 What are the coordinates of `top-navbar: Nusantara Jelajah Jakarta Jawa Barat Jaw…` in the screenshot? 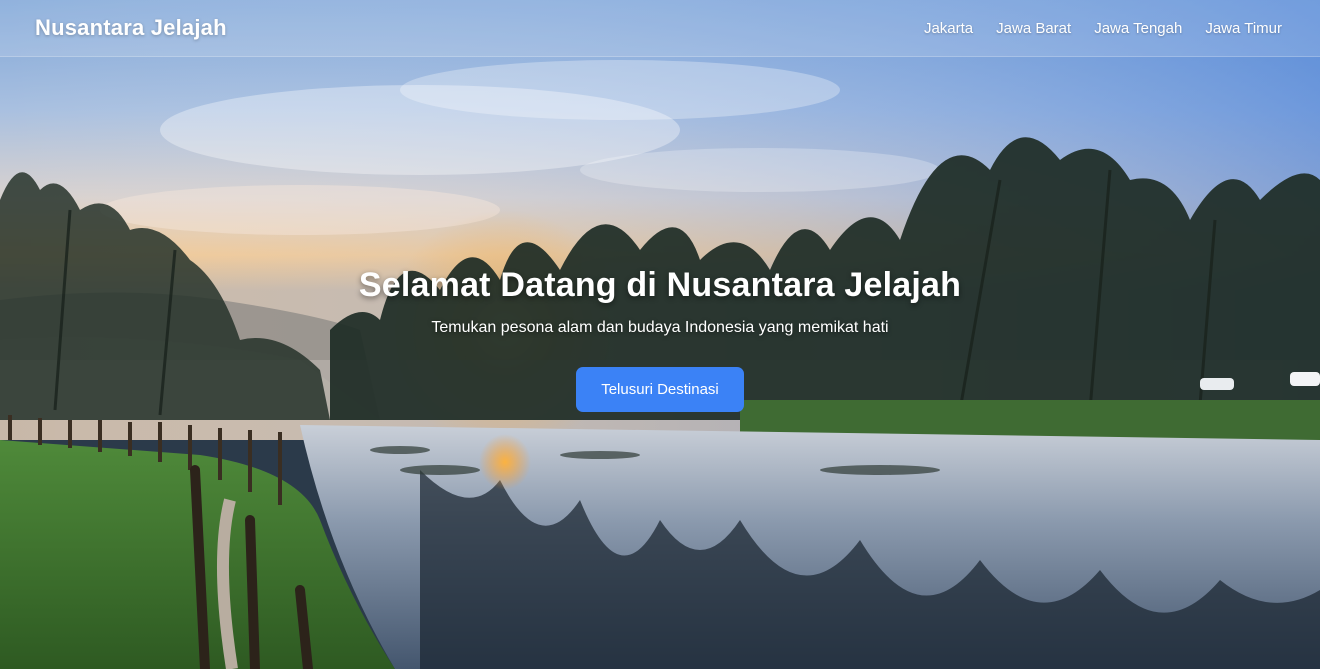 It's located at (660, 28).